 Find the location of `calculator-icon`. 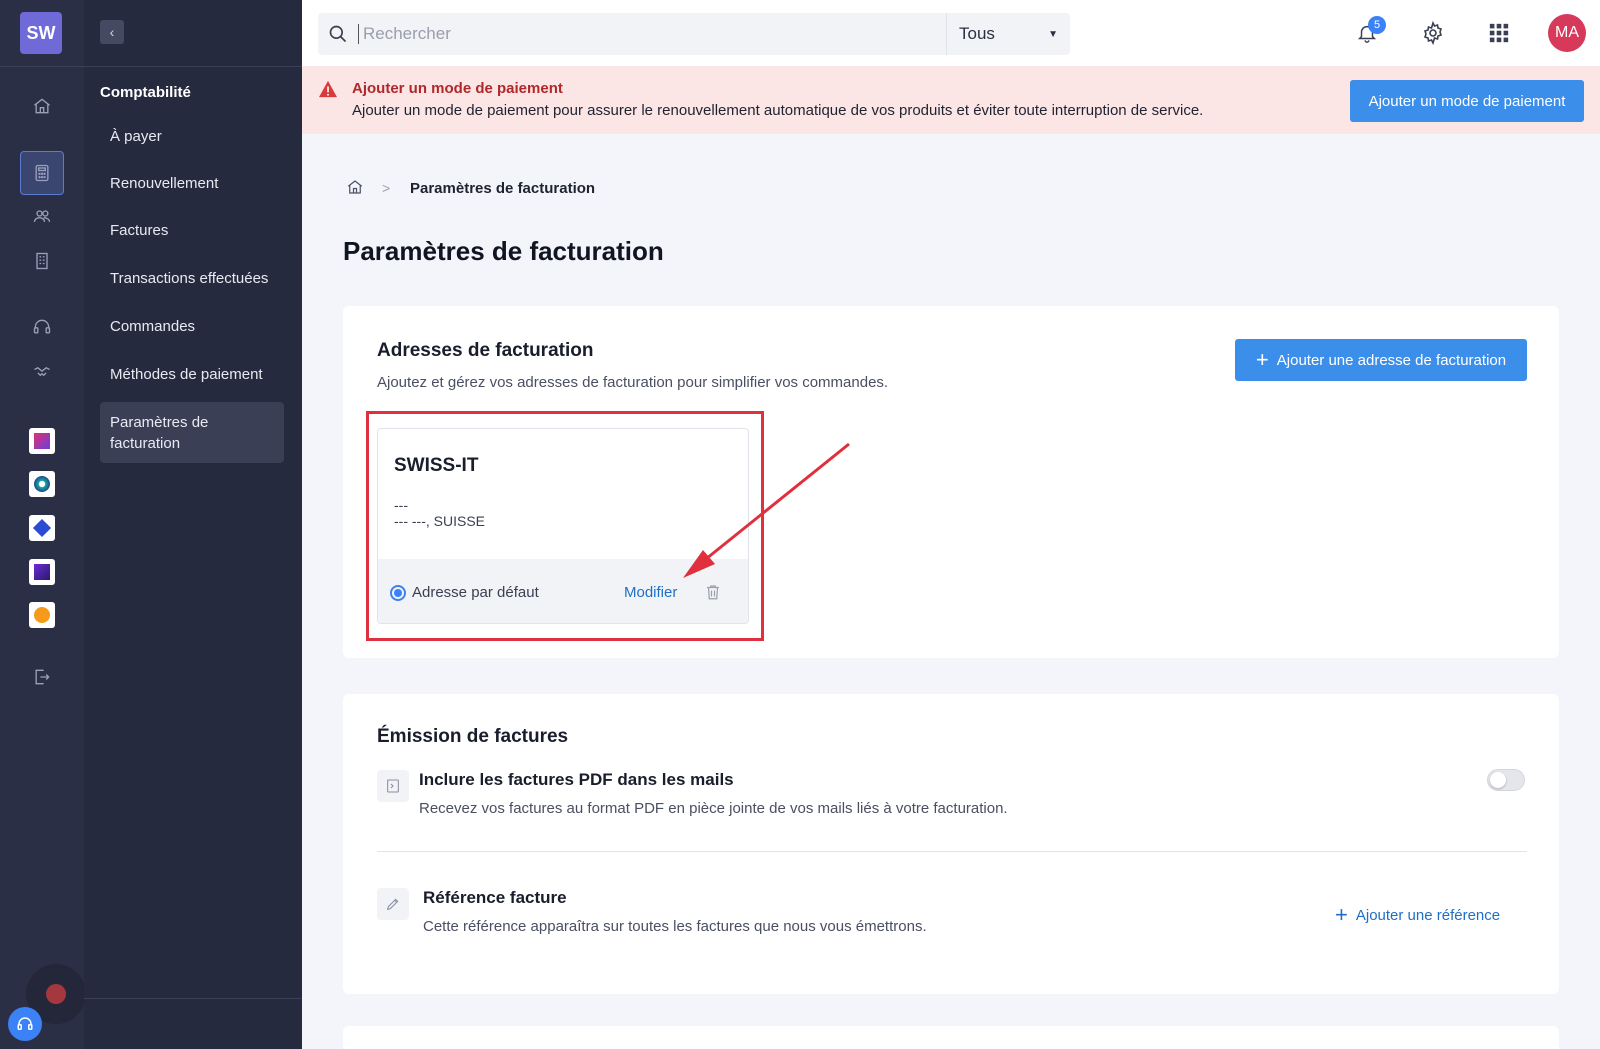

calculator-icon is located at coordinates (42, 173).